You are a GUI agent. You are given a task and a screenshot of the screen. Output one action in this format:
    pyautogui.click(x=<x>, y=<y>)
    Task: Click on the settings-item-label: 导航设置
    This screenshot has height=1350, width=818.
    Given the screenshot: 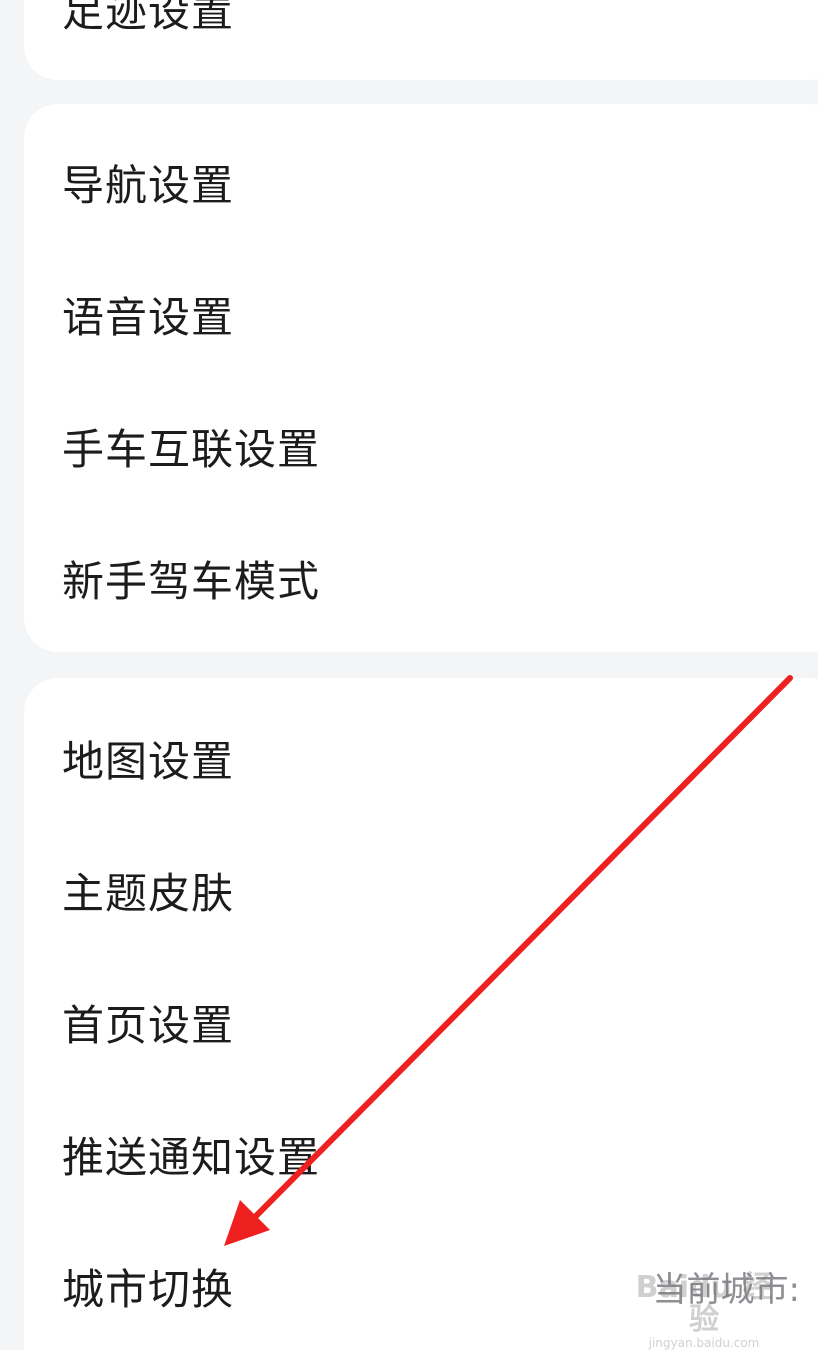 What is the action you would take?
    pyautogui.click(x=148, y=185)
    